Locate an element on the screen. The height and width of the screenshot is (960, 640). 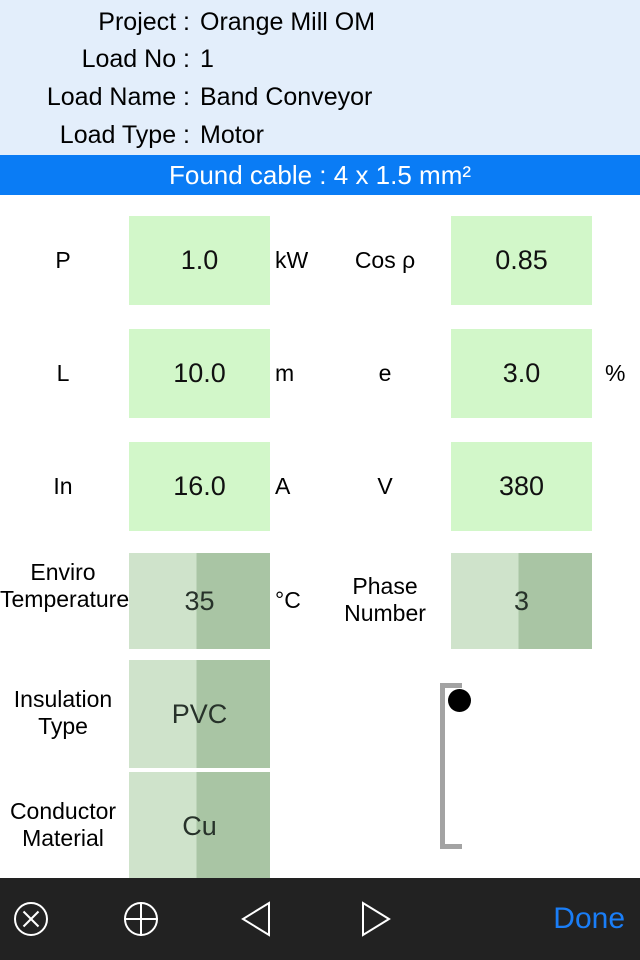
load-type-label: Load Type : is located at coordinates (124, 135).